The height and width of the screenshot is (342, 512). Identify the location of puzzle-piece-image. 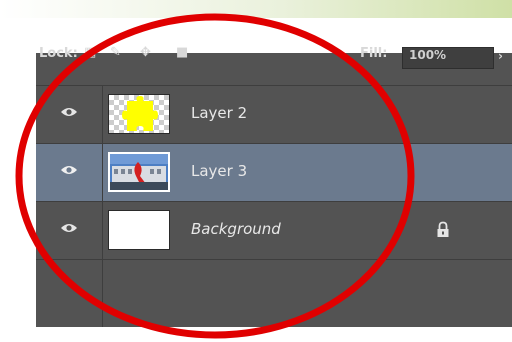
(140, 113).